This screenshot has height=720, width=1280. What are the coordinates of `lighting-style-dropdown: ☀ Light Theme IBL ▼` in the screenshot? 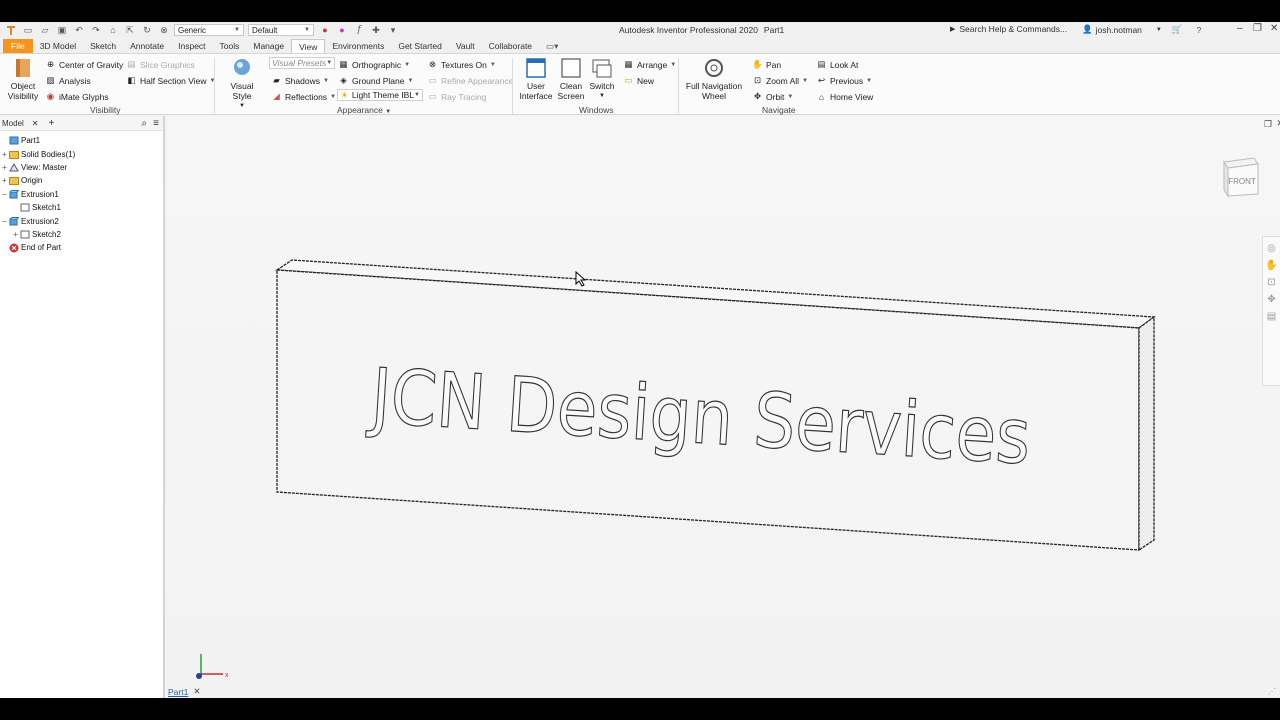 It's located at (380, 95).